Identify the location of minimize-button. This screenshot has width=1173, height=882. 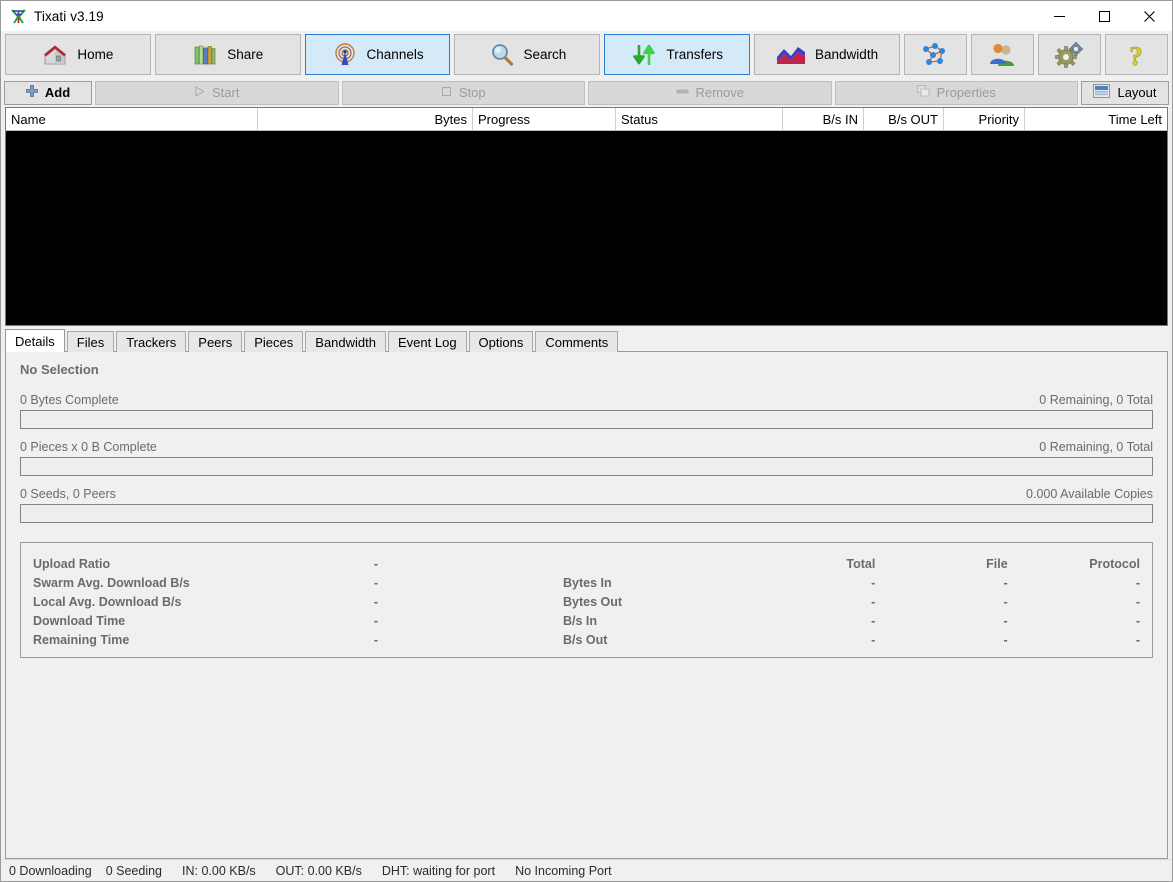
(1059, 16).